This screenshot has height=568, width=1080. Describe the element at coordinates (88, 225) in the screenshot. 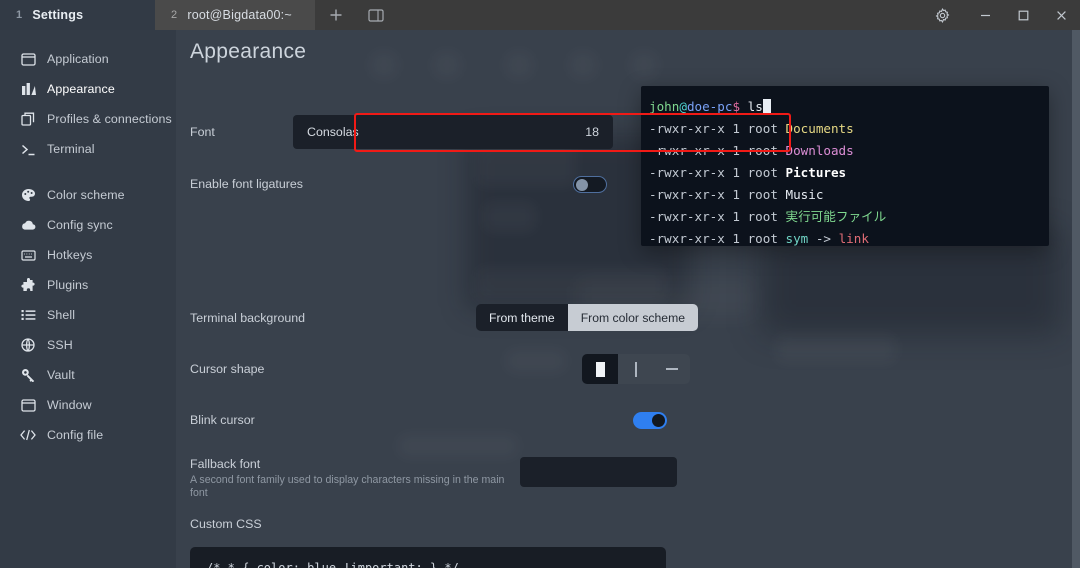

I see `sidebar-item-config-sync: Config sync` at that location.